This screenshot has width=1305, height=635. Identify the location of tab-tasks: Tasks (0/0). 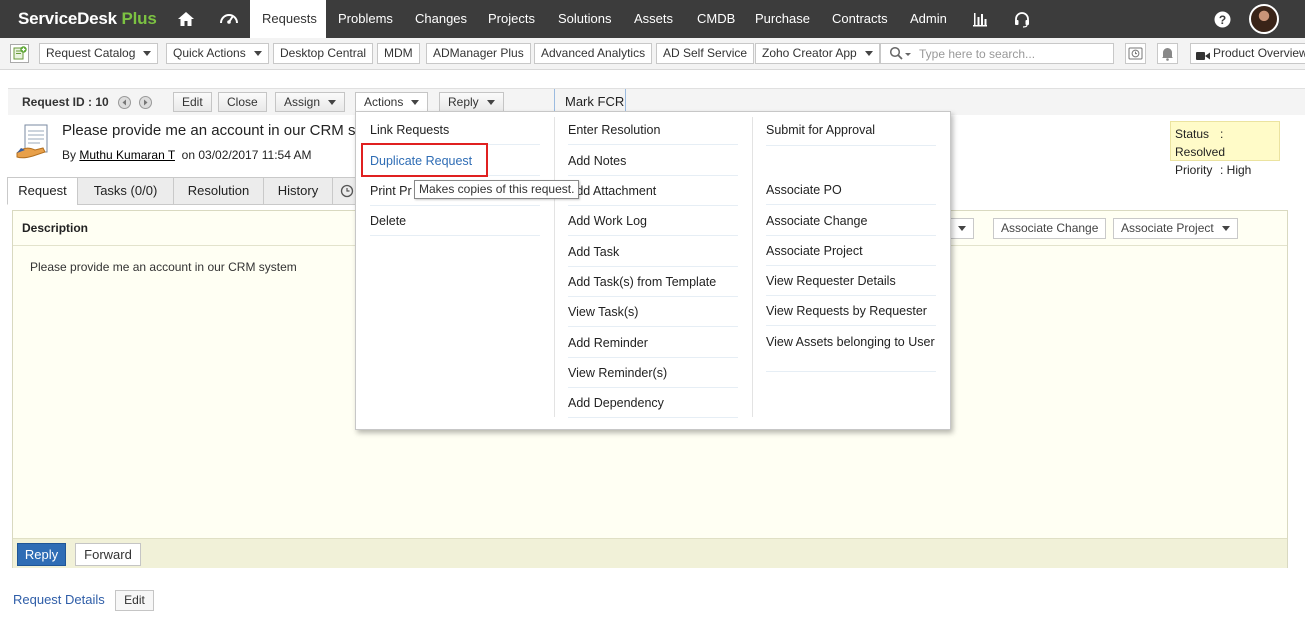
(125, 191).